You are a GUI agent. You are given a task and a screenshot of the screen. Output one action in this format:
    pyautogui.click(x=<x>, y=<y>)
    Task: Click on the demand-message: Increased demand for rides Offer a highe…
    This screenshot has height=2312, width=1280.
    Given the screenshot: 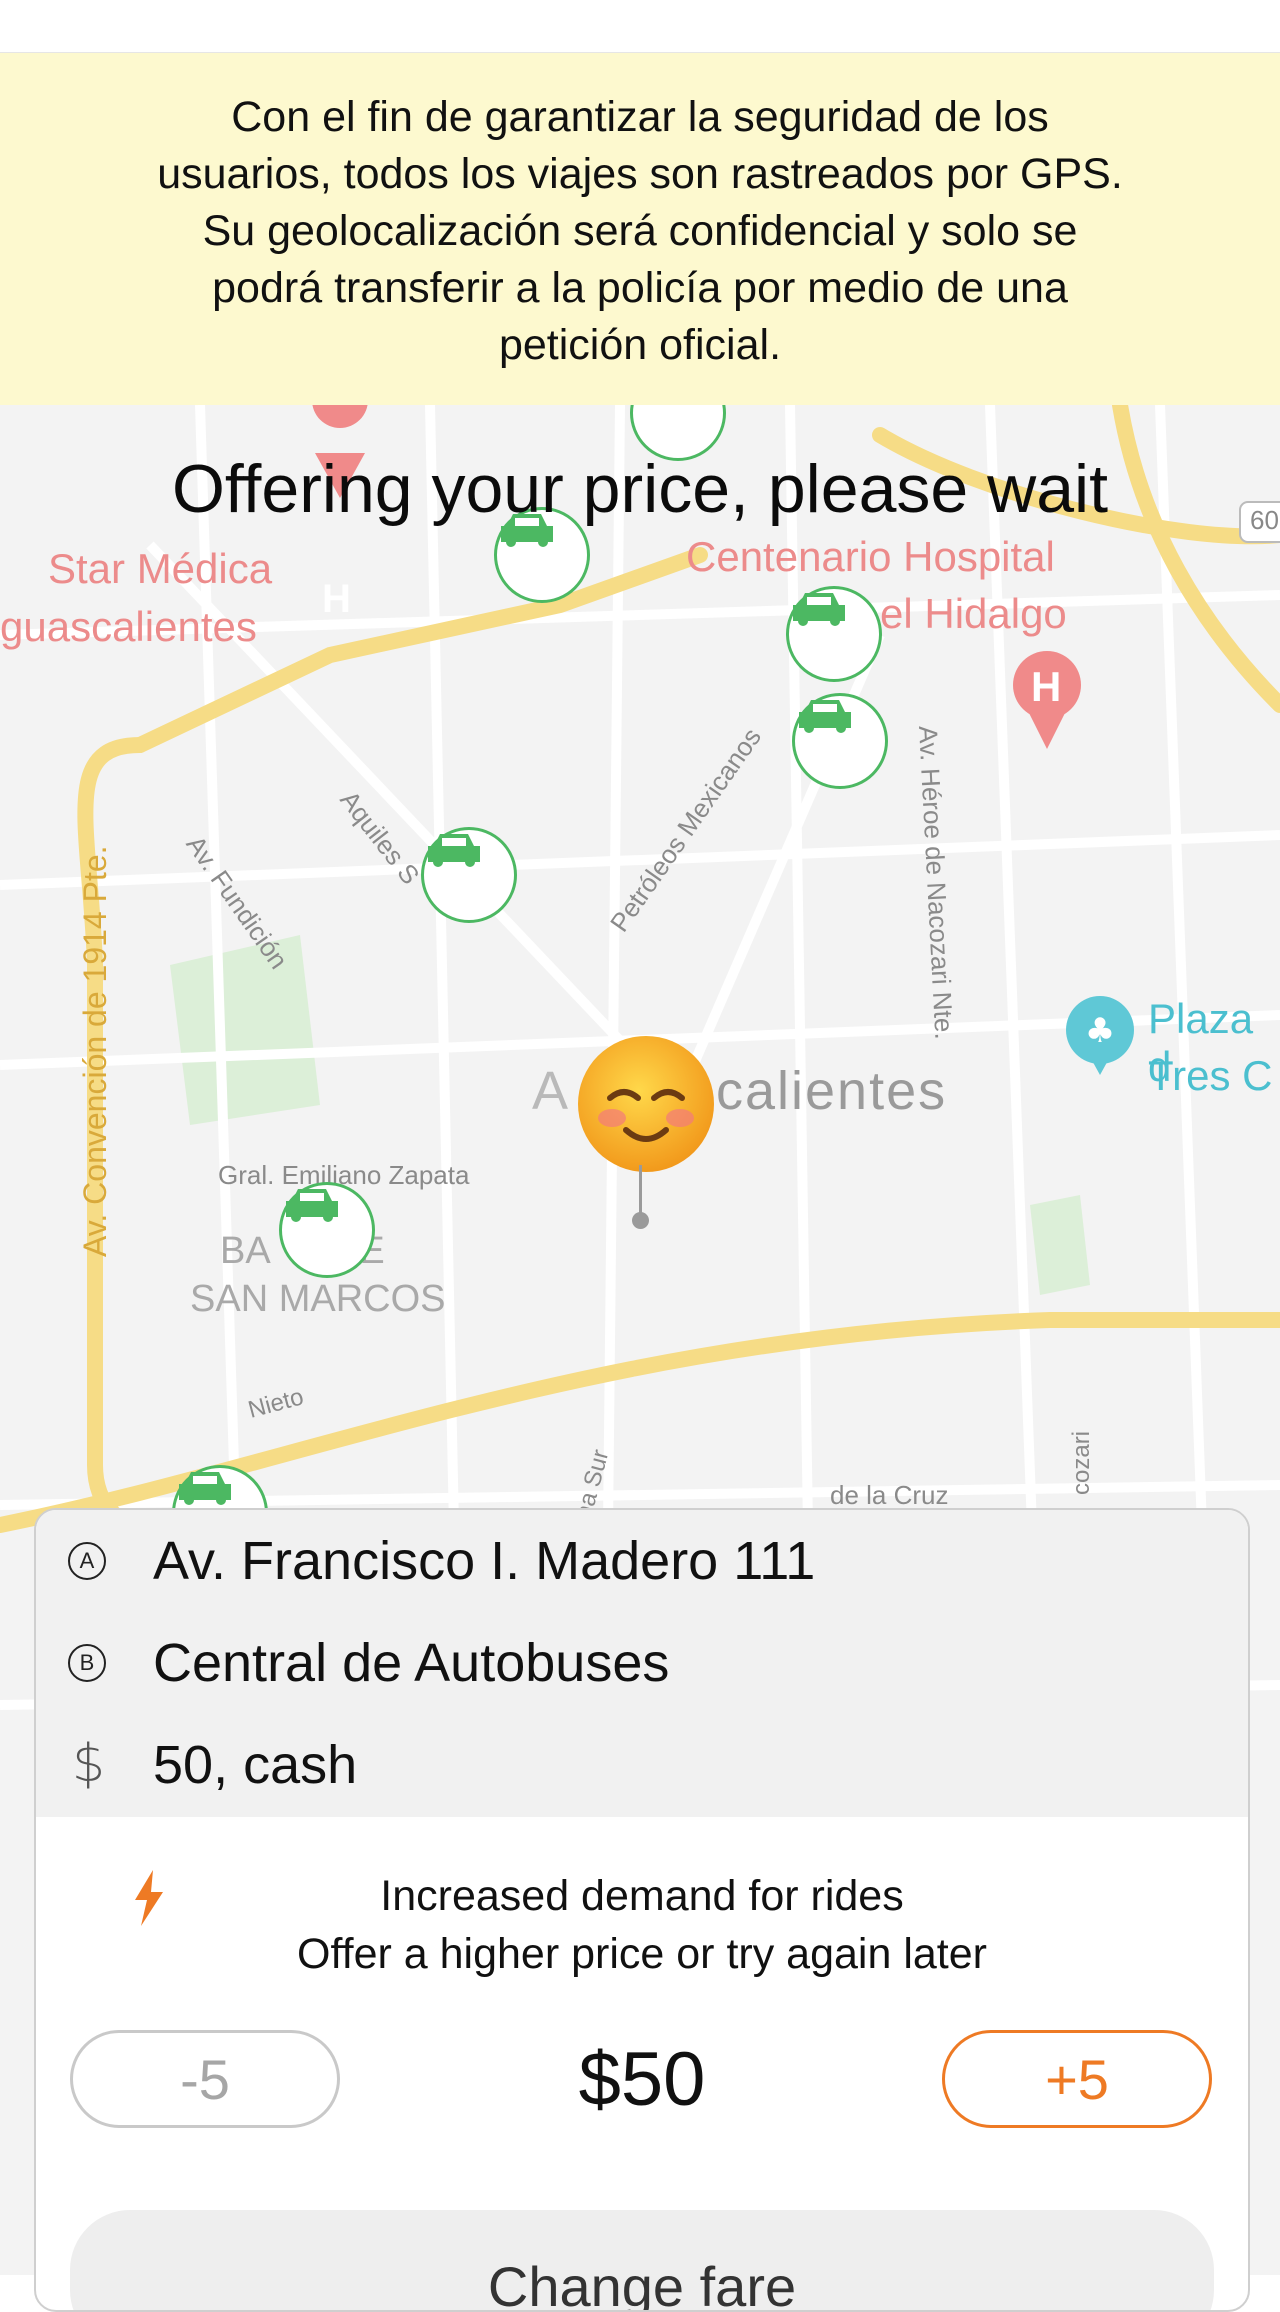 What is the action you would take?
    pyautogui.click(x=642, y=1925)
    